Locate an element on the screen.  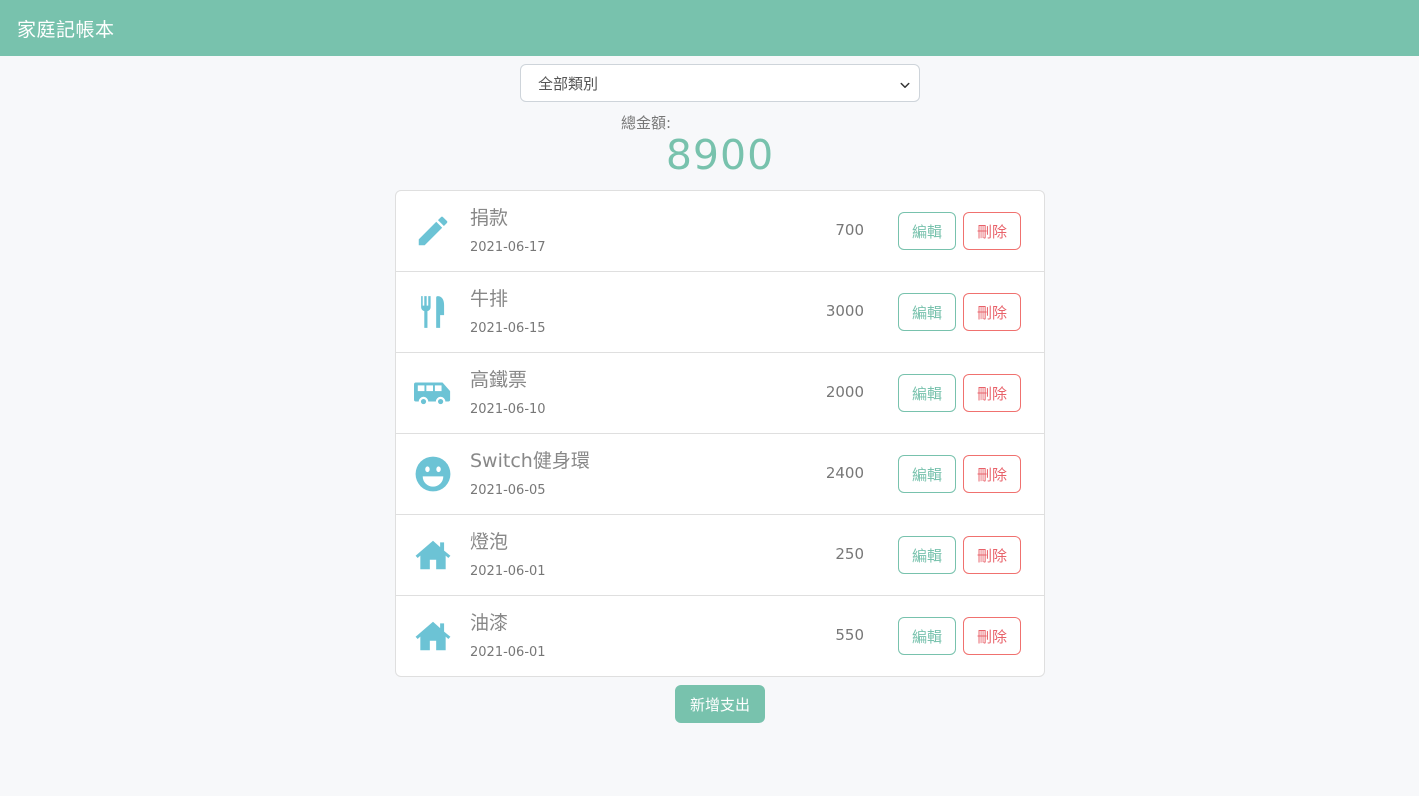
record-amount: 700 is located at coordinates (849, 230).